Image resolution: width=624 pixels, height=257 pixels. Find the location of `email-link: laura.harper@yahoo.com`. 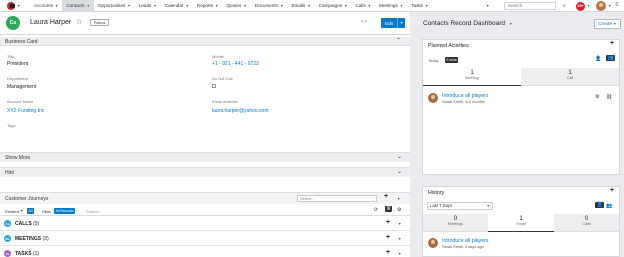

email-link: laura.harper@yahoo.com is located at coordinates (240, 111).